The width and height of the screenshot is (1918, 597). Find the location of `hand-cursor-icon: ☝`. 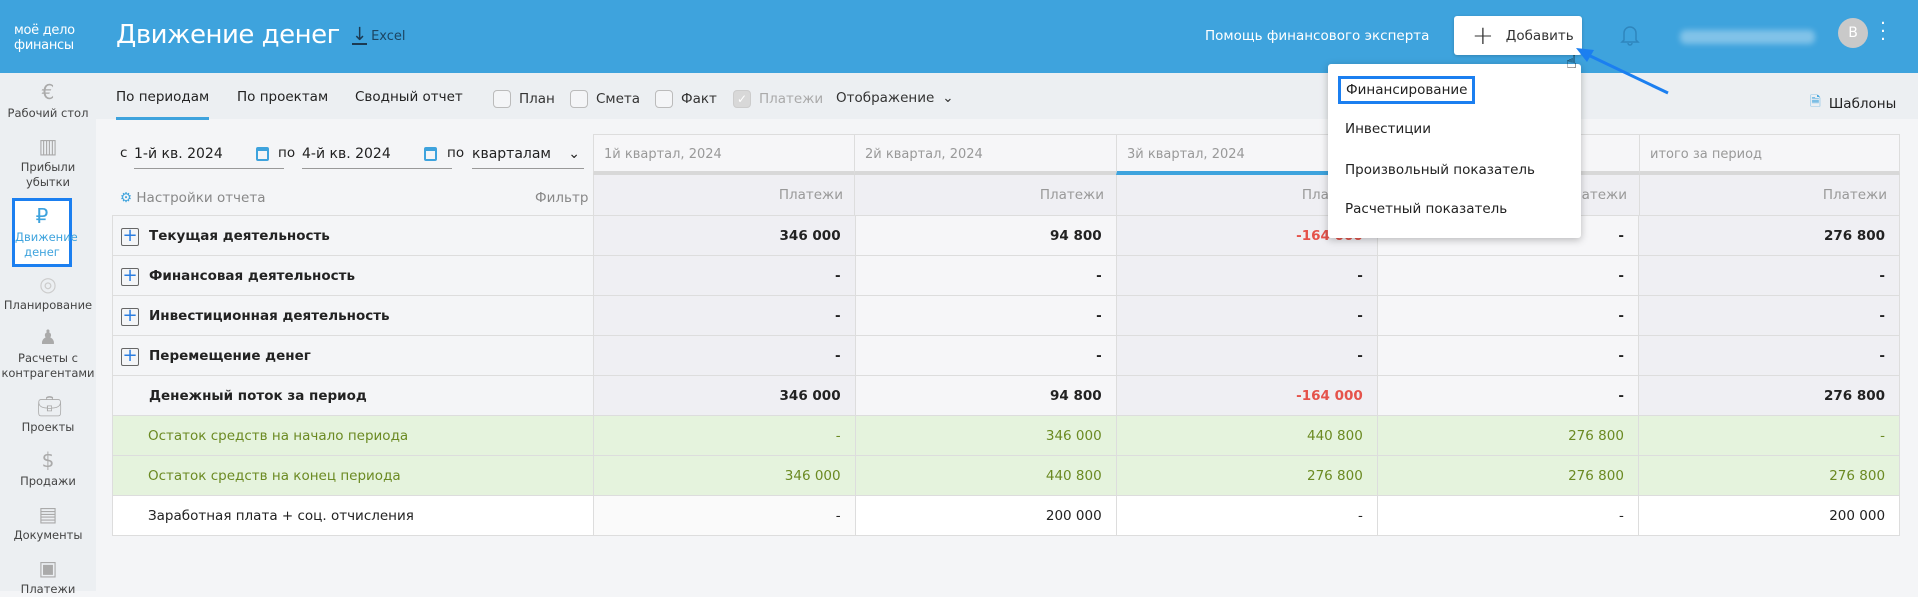

hand-cursor-icon: ☝ is located at coordinates (1571, 62).